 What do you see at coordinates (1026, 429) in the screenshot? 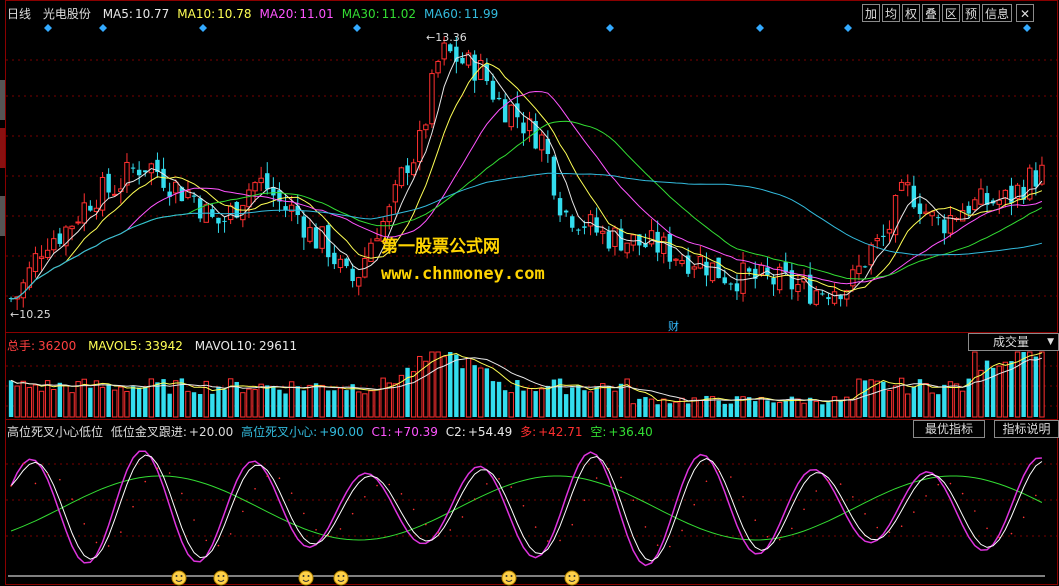
I see `indicator-help-button: 指标说明` at bounding box center [1026, 429].